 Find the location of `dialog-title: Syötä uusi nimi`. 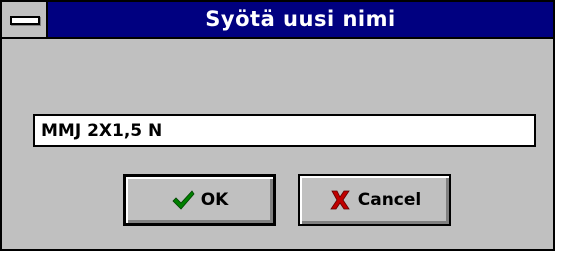

dialog-title: Syötä uusi nimi is located at coordinates (300, 19).